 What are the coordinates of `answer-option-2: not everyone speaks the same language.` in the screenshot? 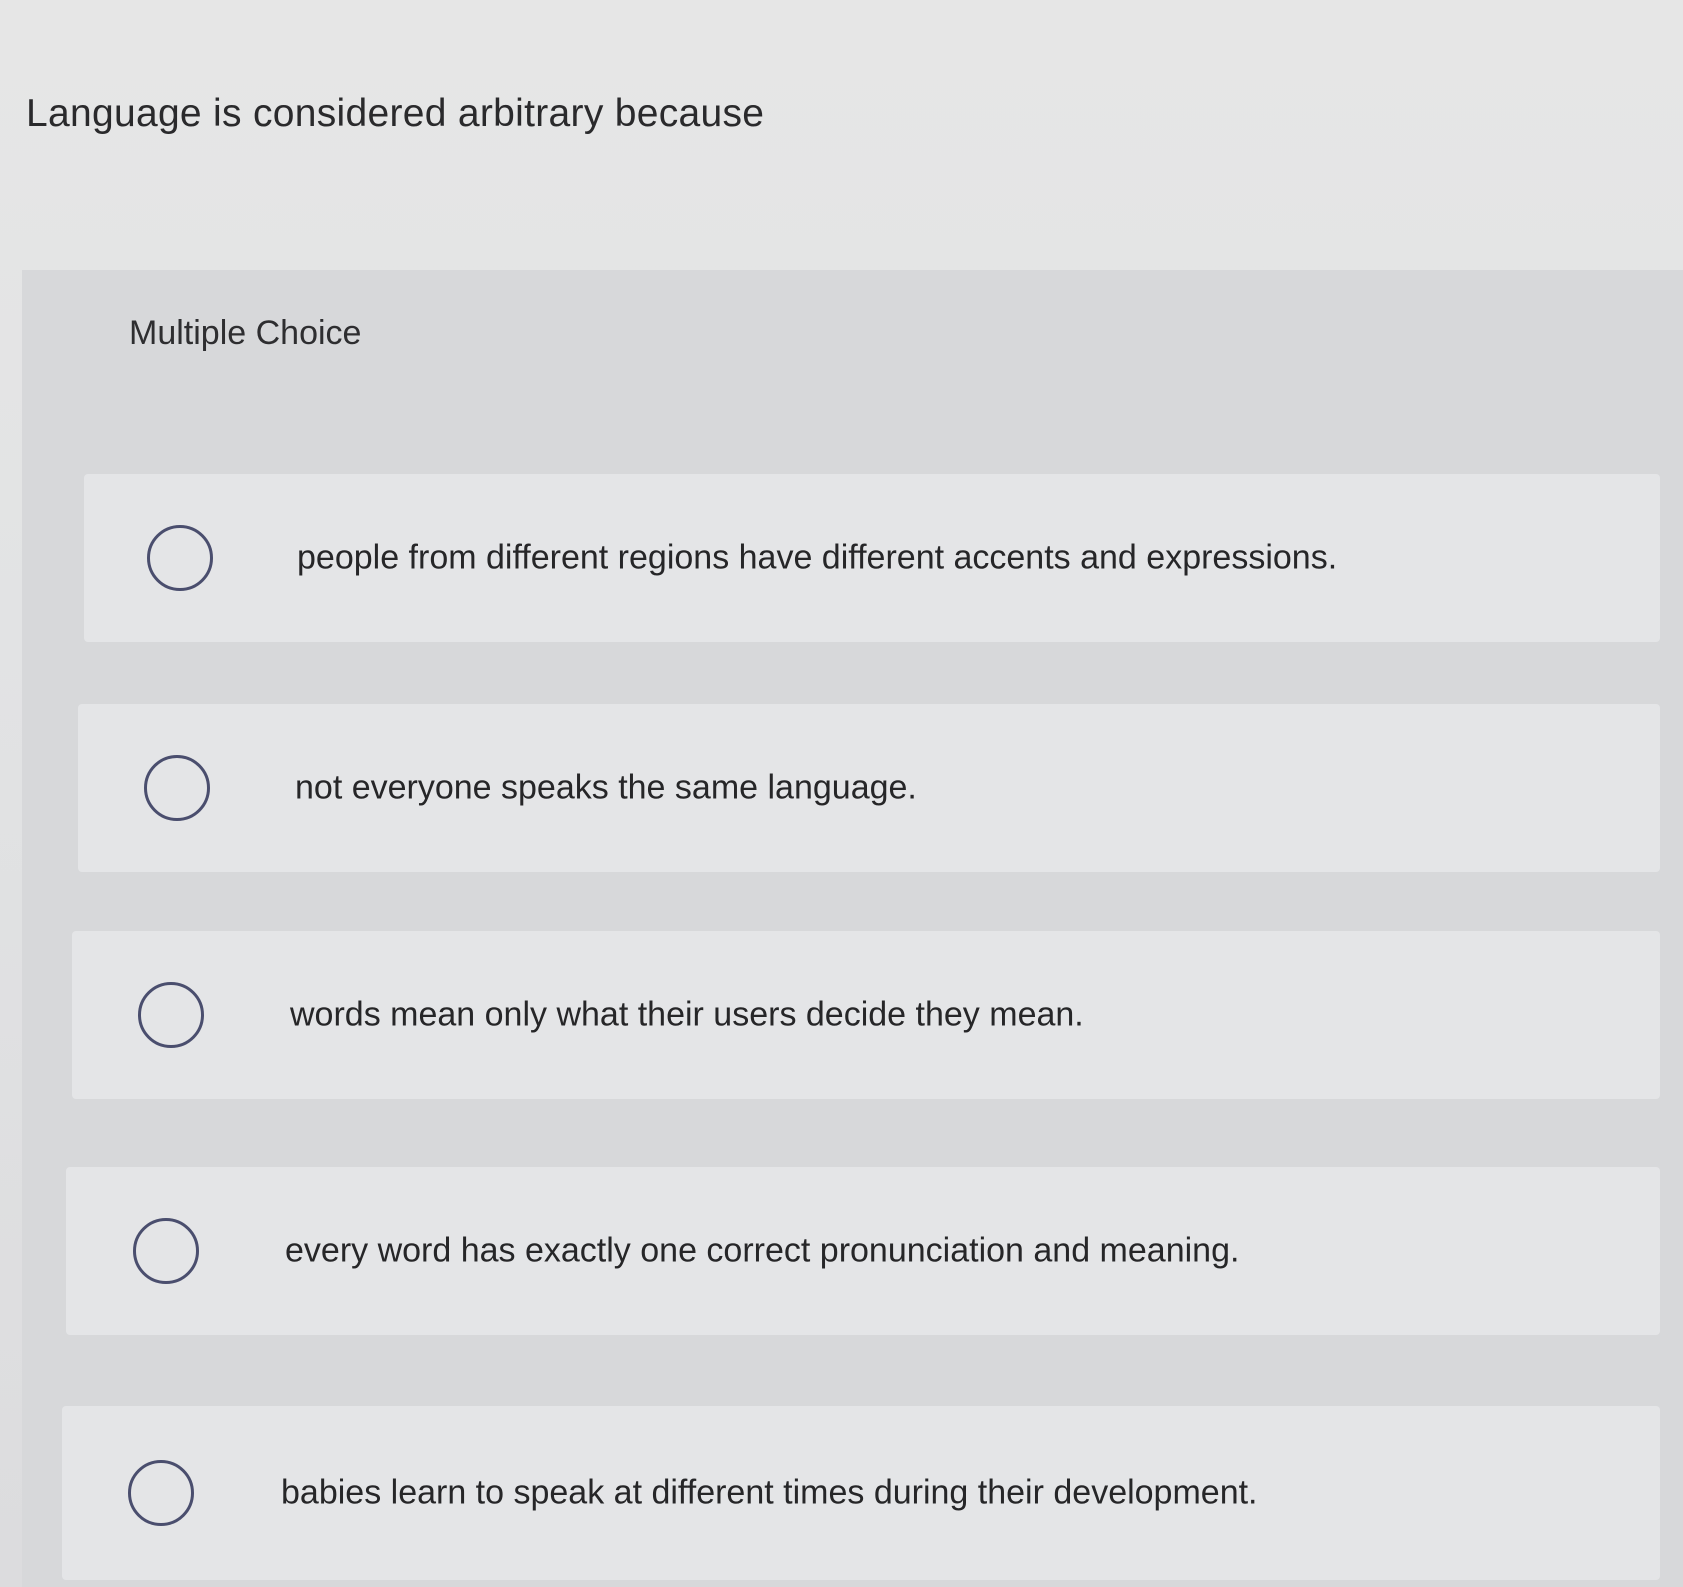 It's located at (869, 788).